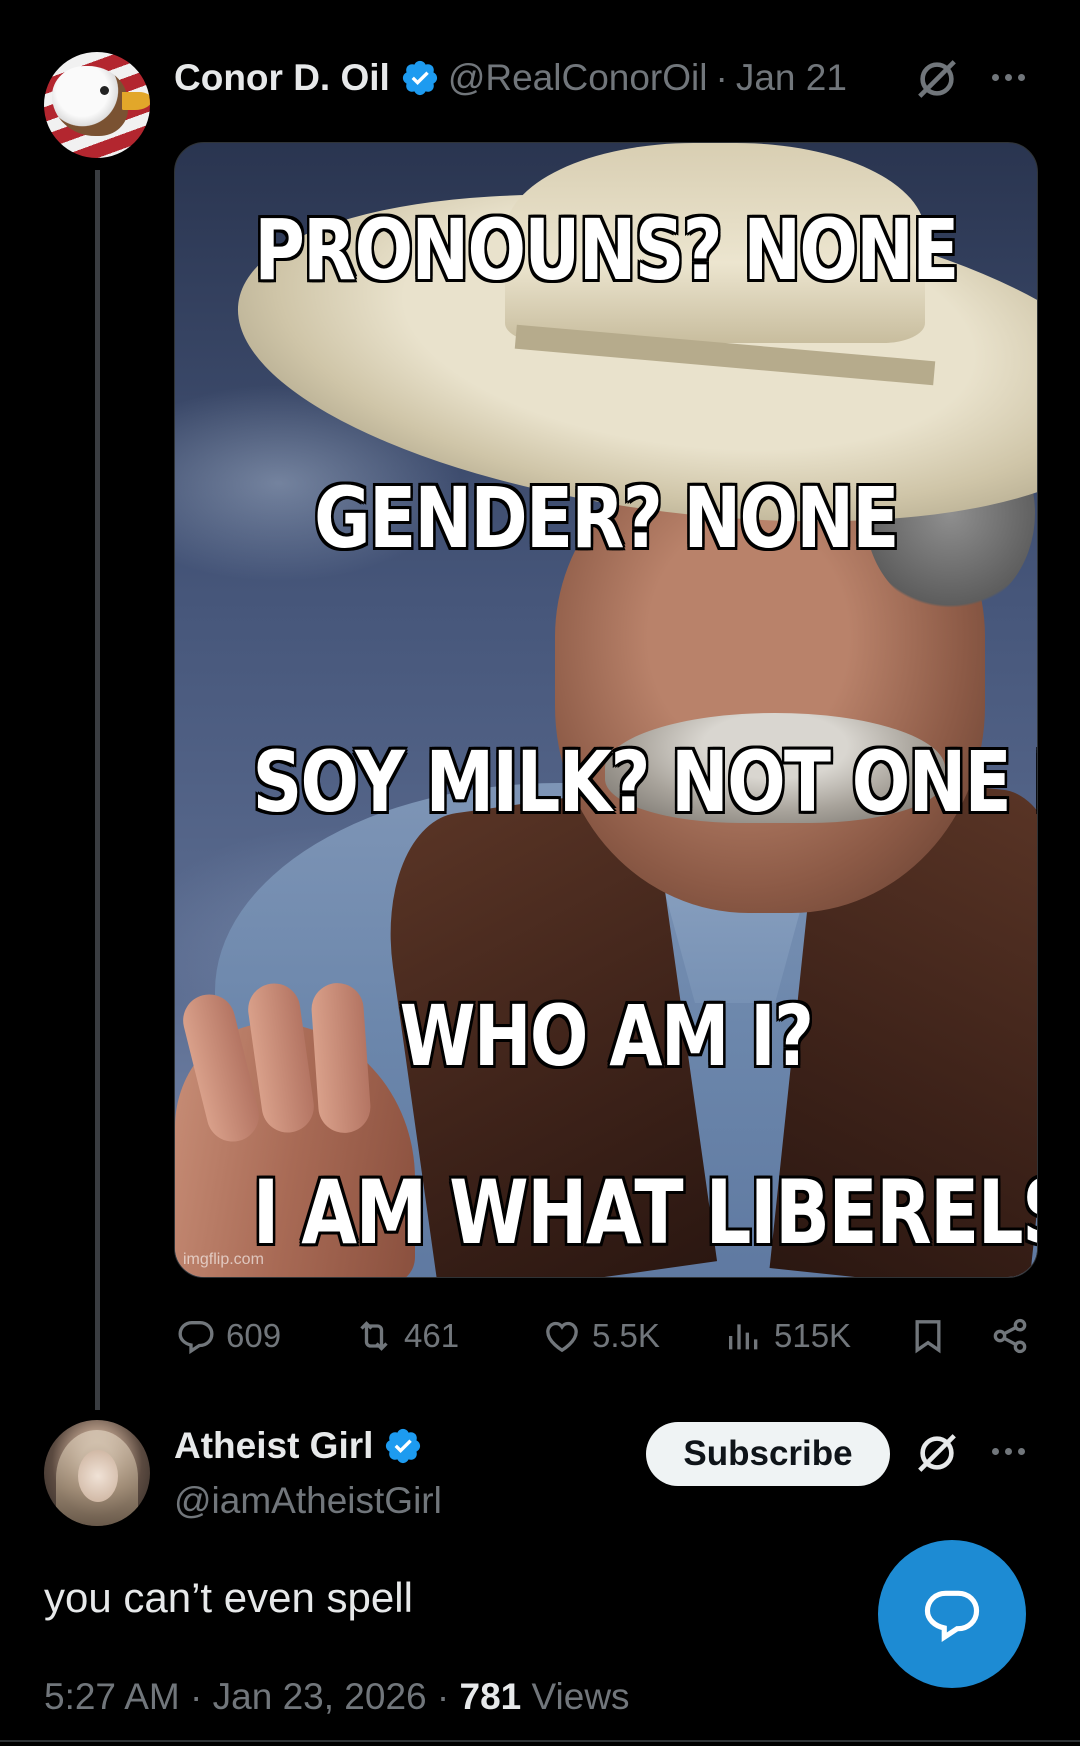  I want to click on reply-button: 609, so click(228, 1336).